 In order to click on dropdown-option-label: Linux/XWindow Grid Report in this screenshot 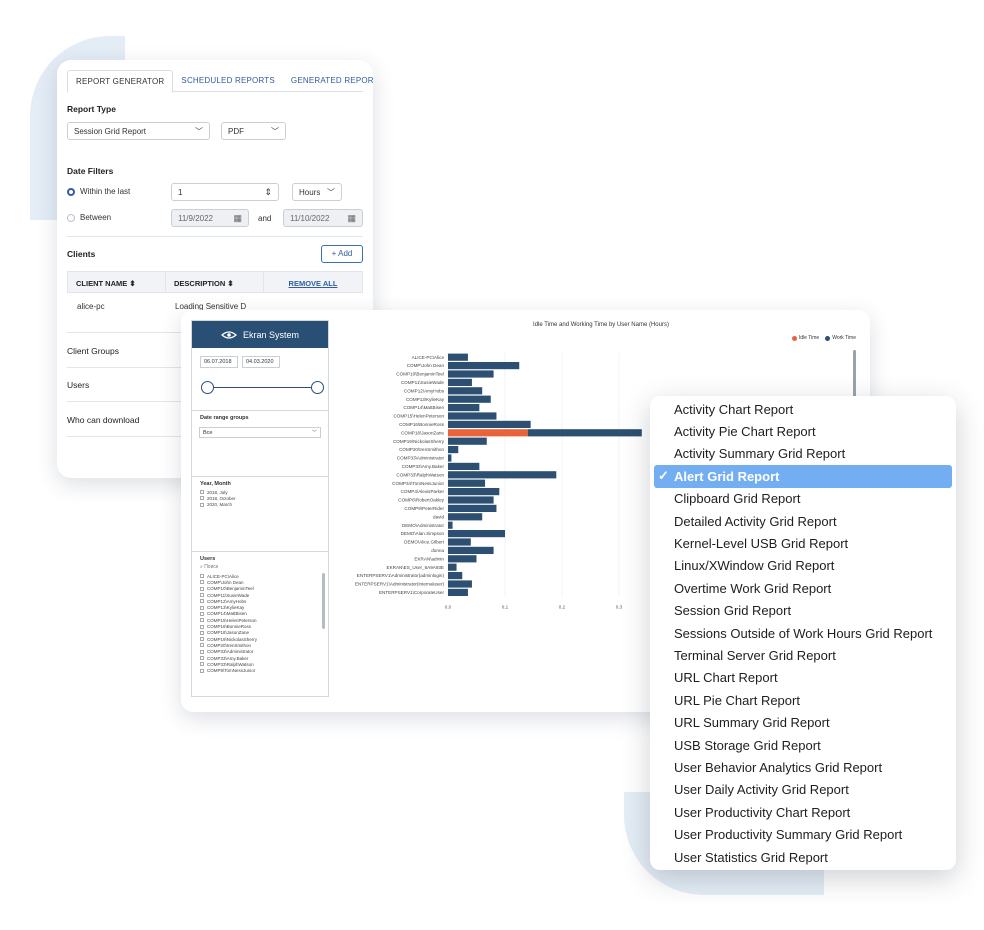, I will do `click(754, 566)`.